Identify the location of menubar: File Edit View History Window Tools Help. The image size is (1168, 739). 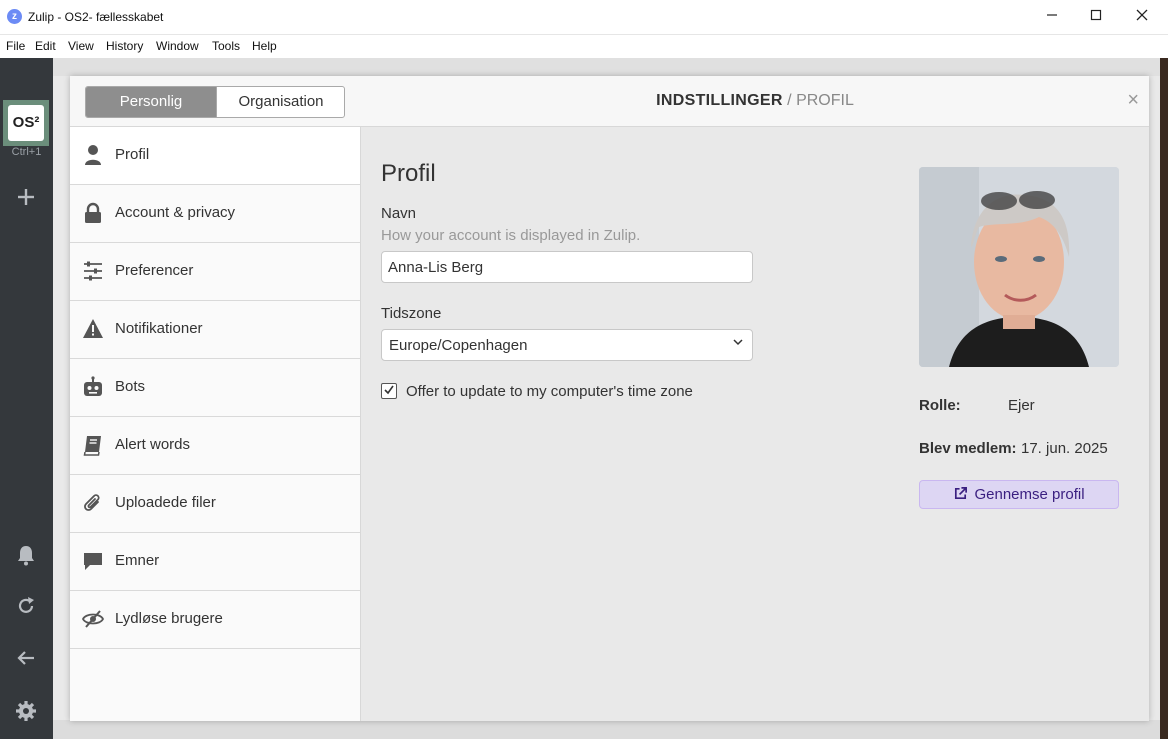
(584, 46).